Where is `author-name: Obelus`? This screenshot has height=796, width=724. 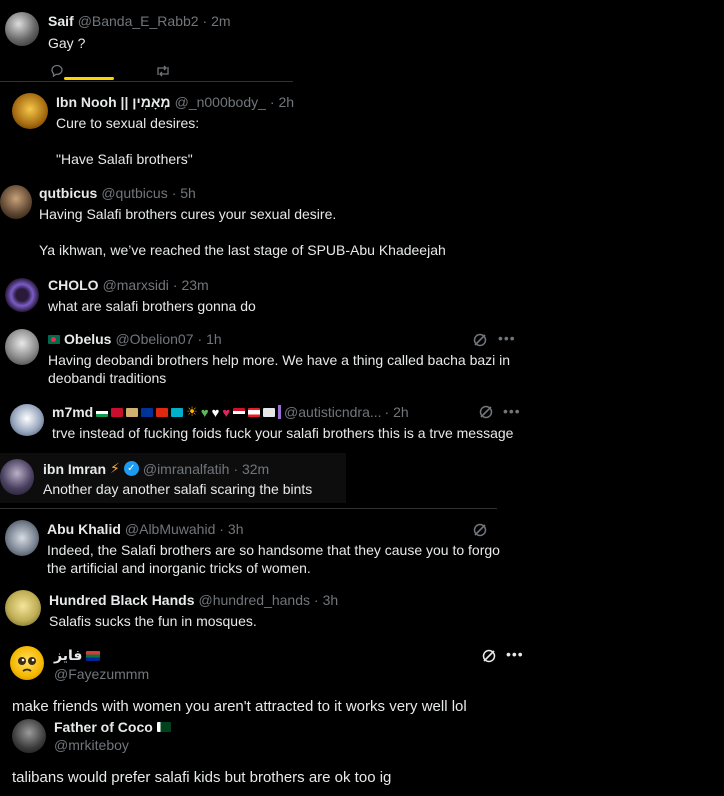
author-name: Obelus is located at coordinates (87, 339).